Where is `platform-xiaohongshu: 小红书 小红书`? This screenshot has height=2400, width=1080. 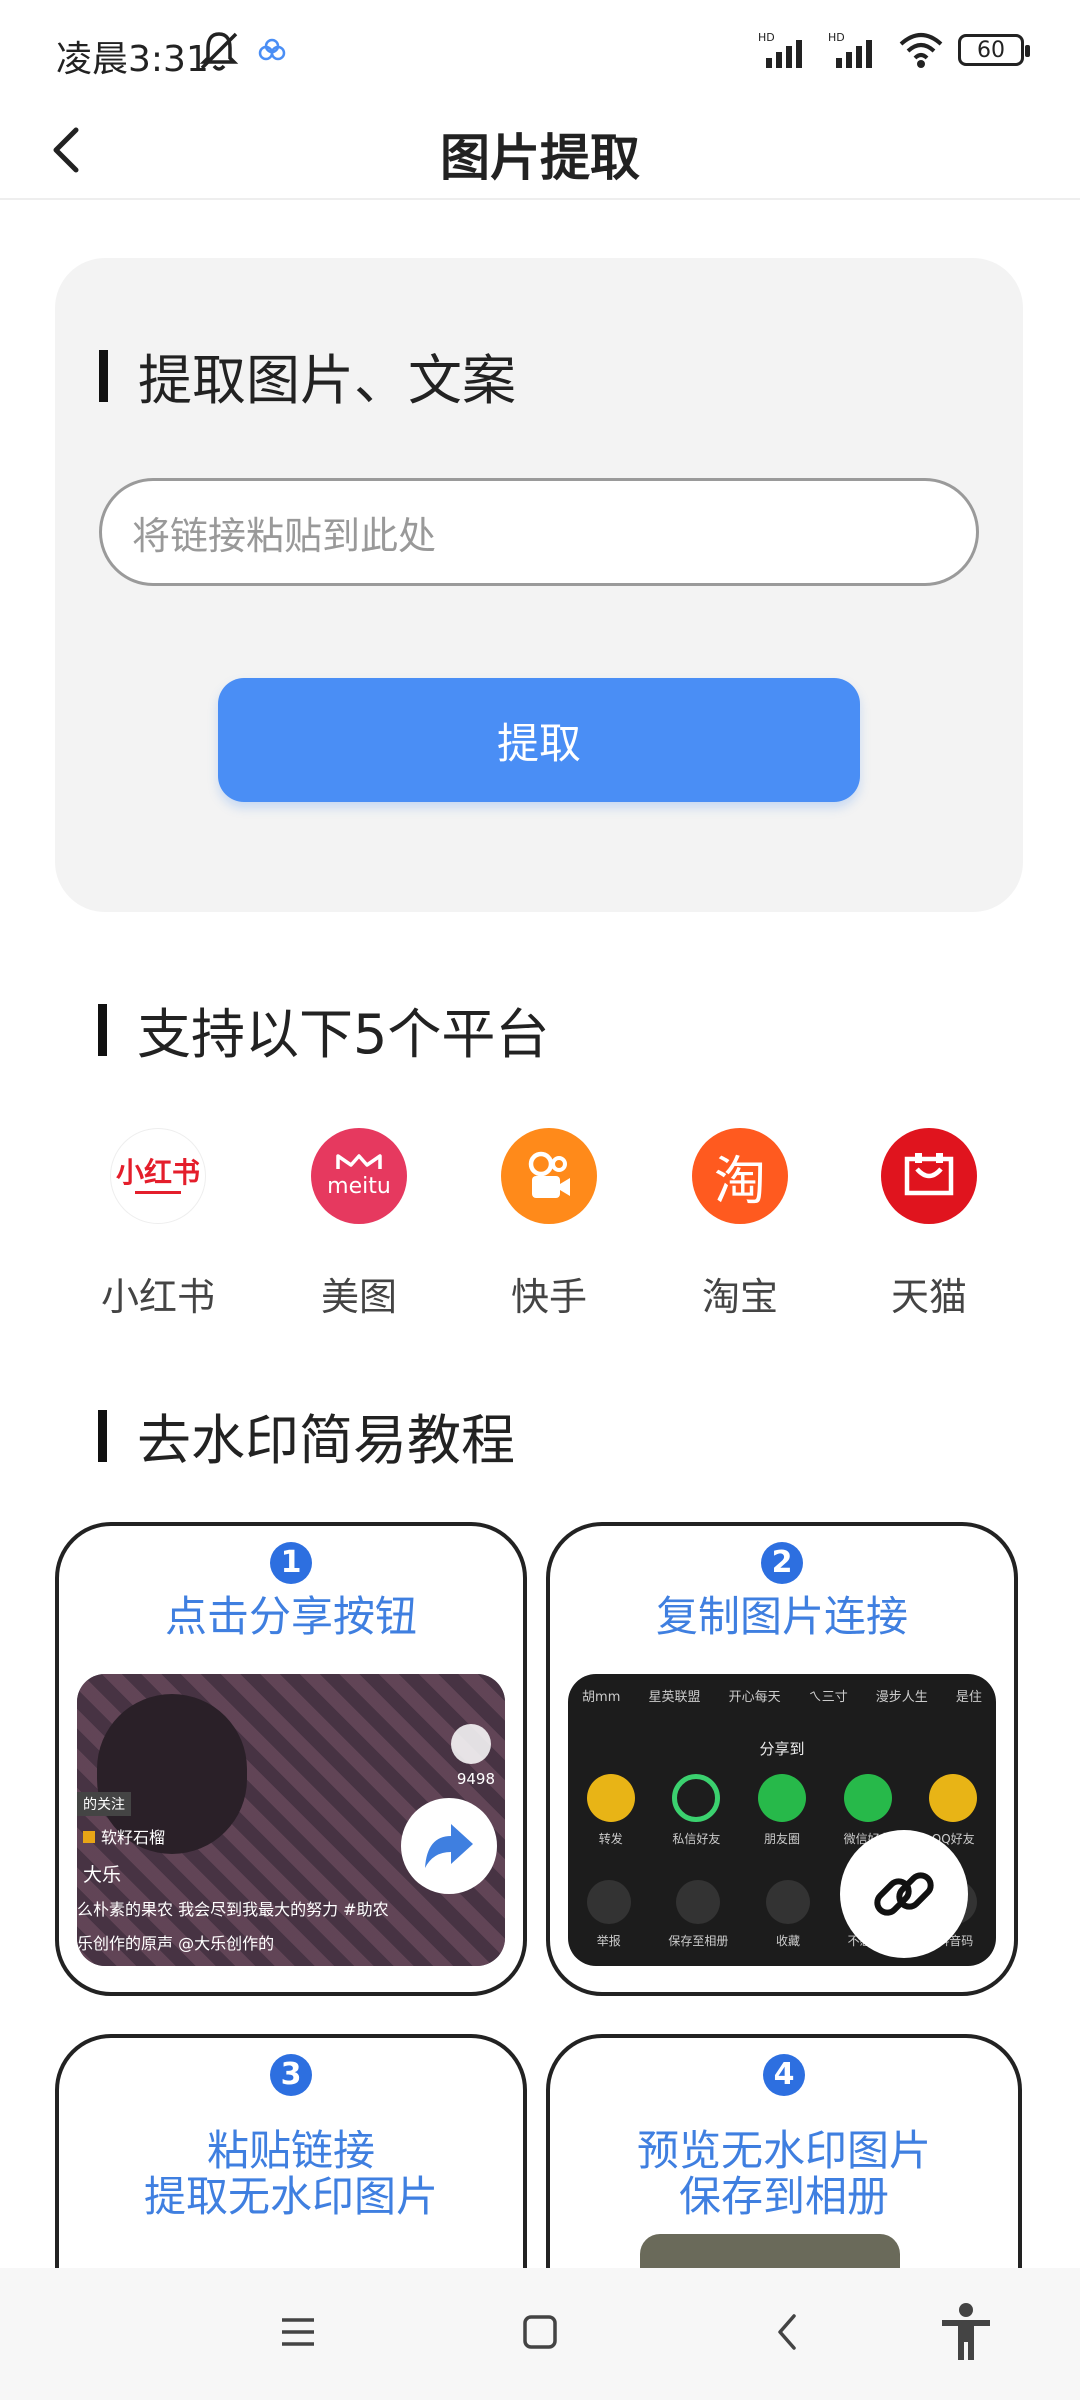 platform-xiaohongshu: 小红书 小红书 is located at coordinates (158, 1224).